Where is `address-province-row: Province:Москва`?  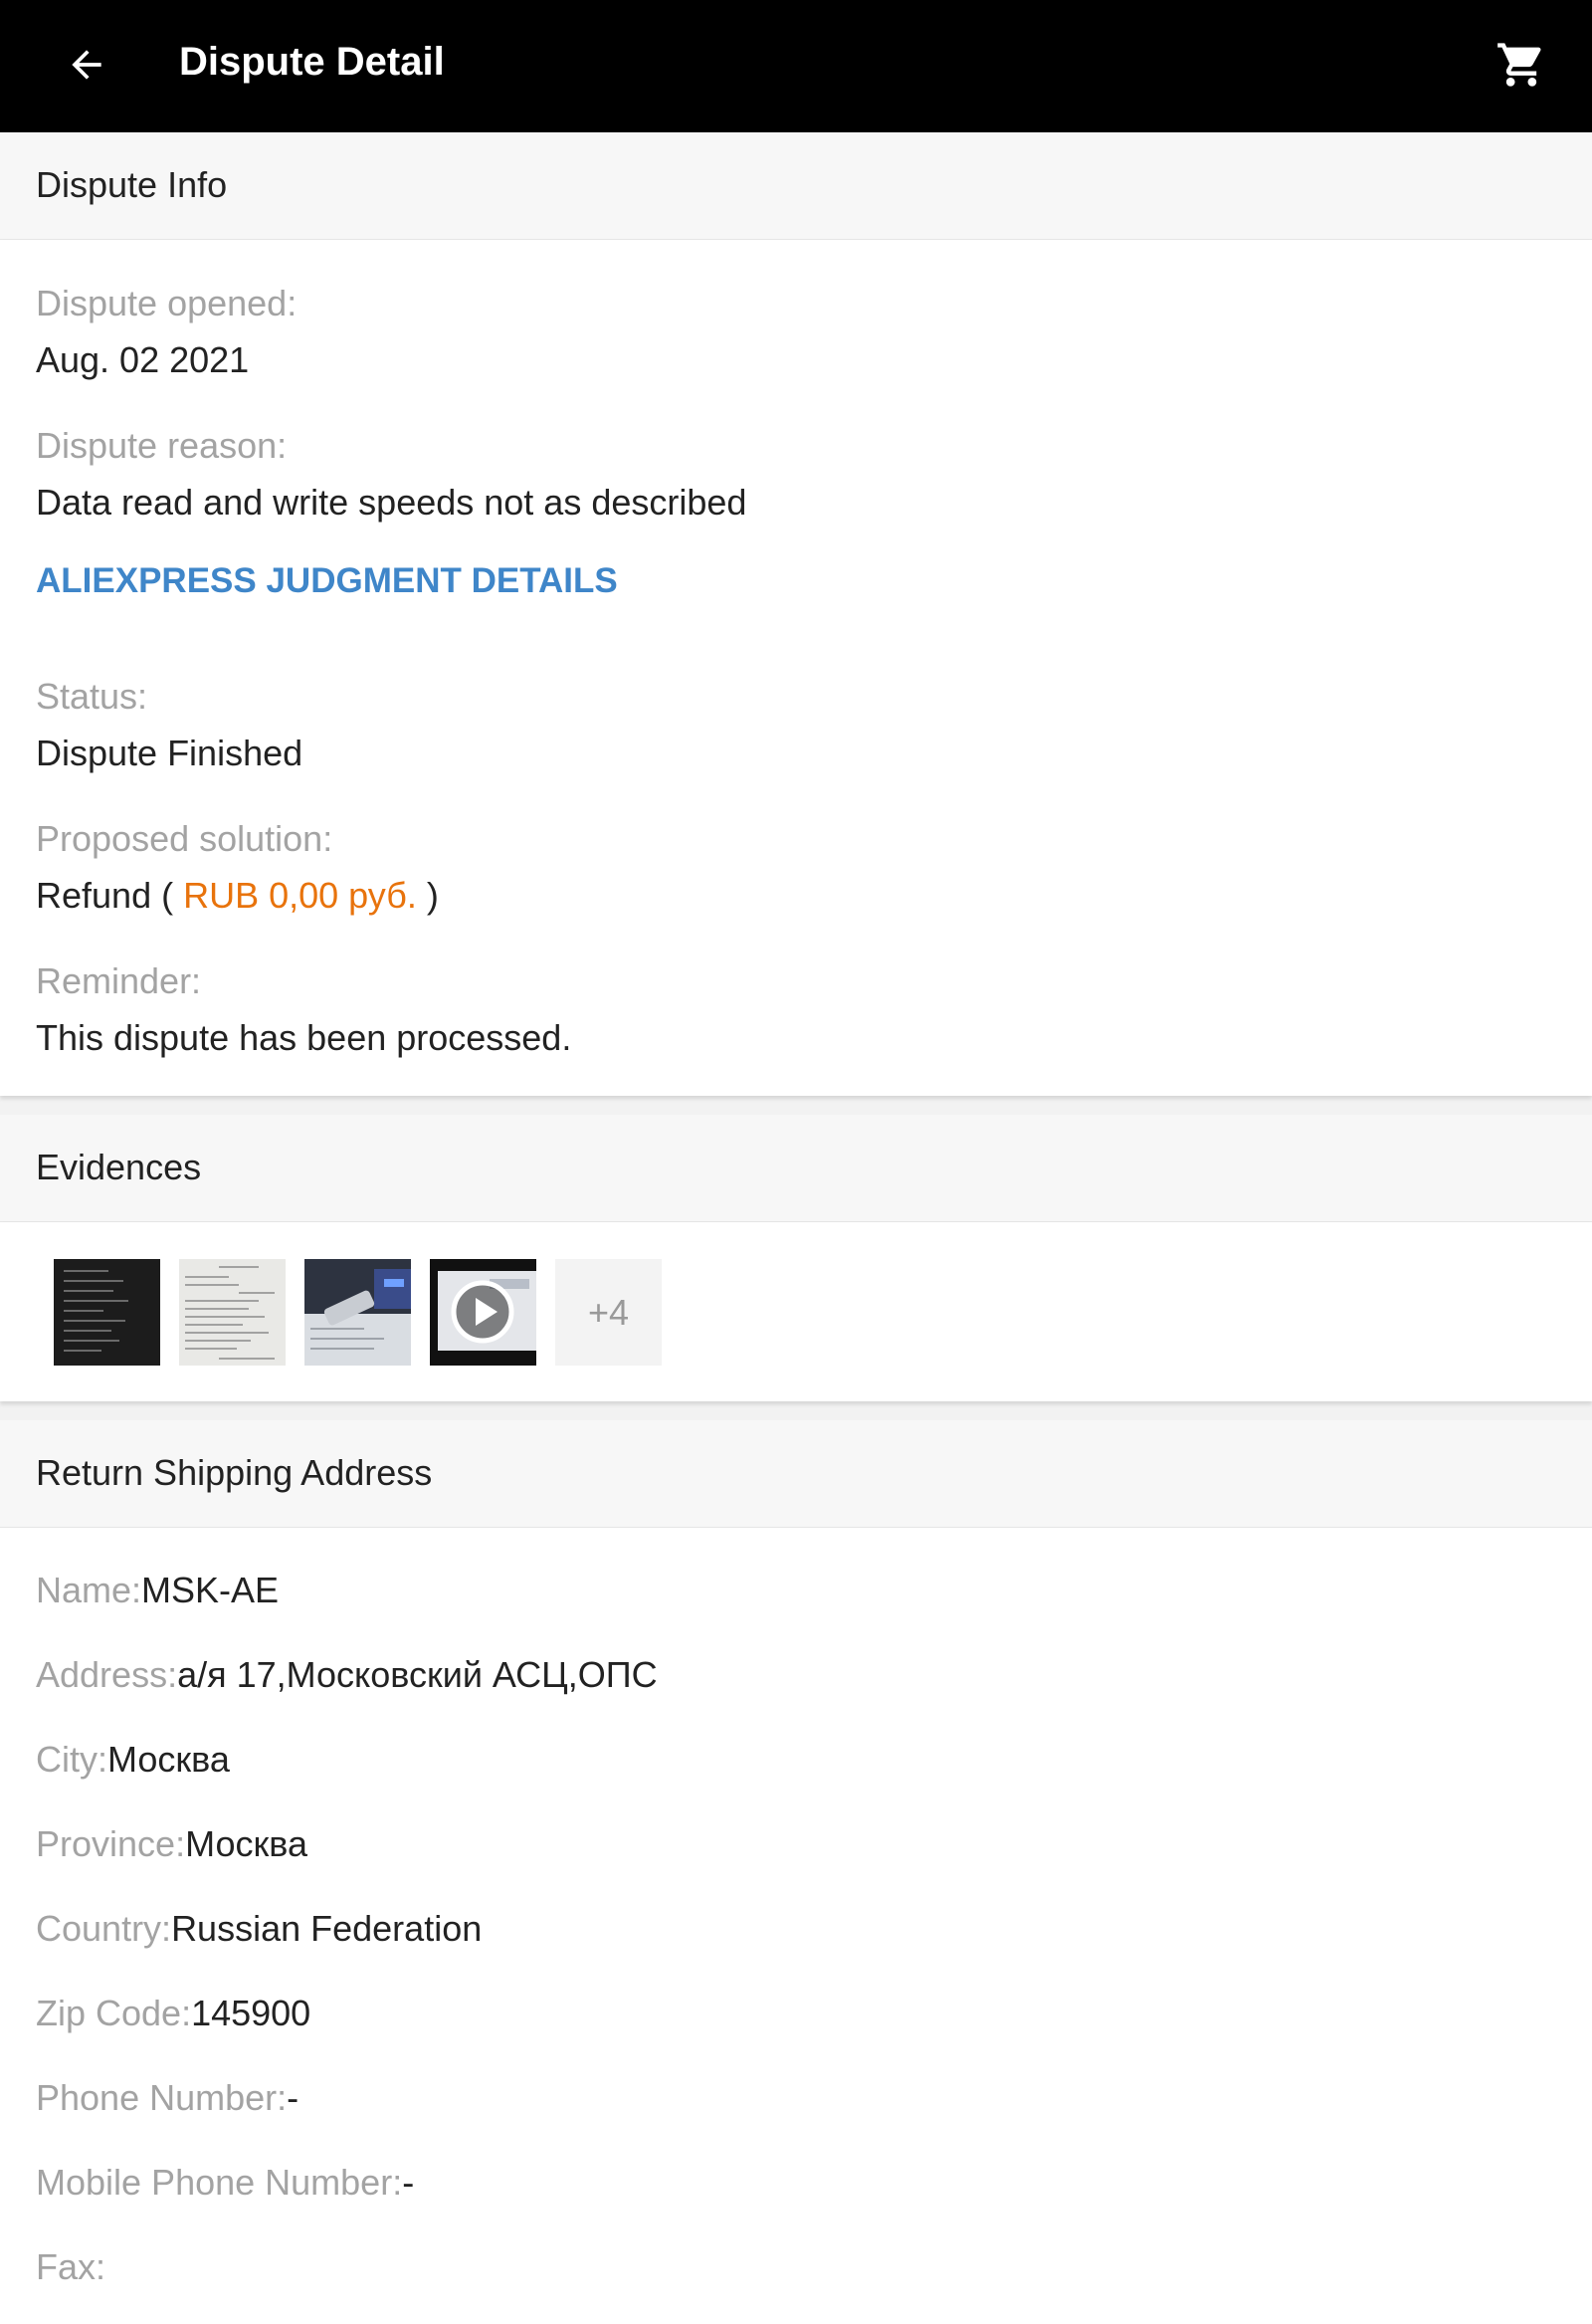 address-province-row: Province:Москва is located at coordinates (171, 1844).